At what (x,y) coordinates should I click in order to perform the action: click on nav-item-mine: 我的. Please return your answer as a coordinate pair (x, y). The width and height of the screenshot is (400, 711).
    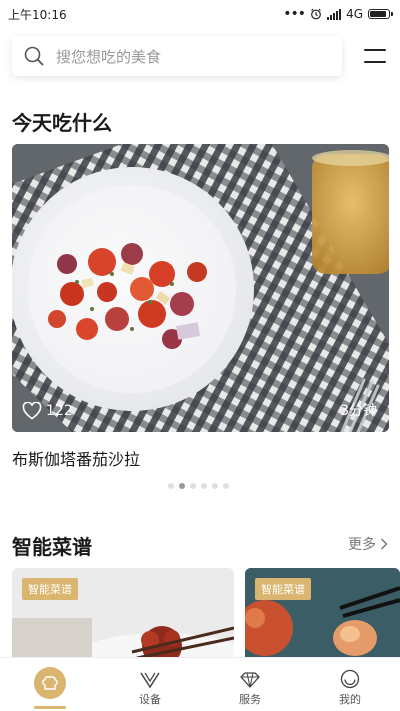
    Looking at the image, I should click on (350, 684).